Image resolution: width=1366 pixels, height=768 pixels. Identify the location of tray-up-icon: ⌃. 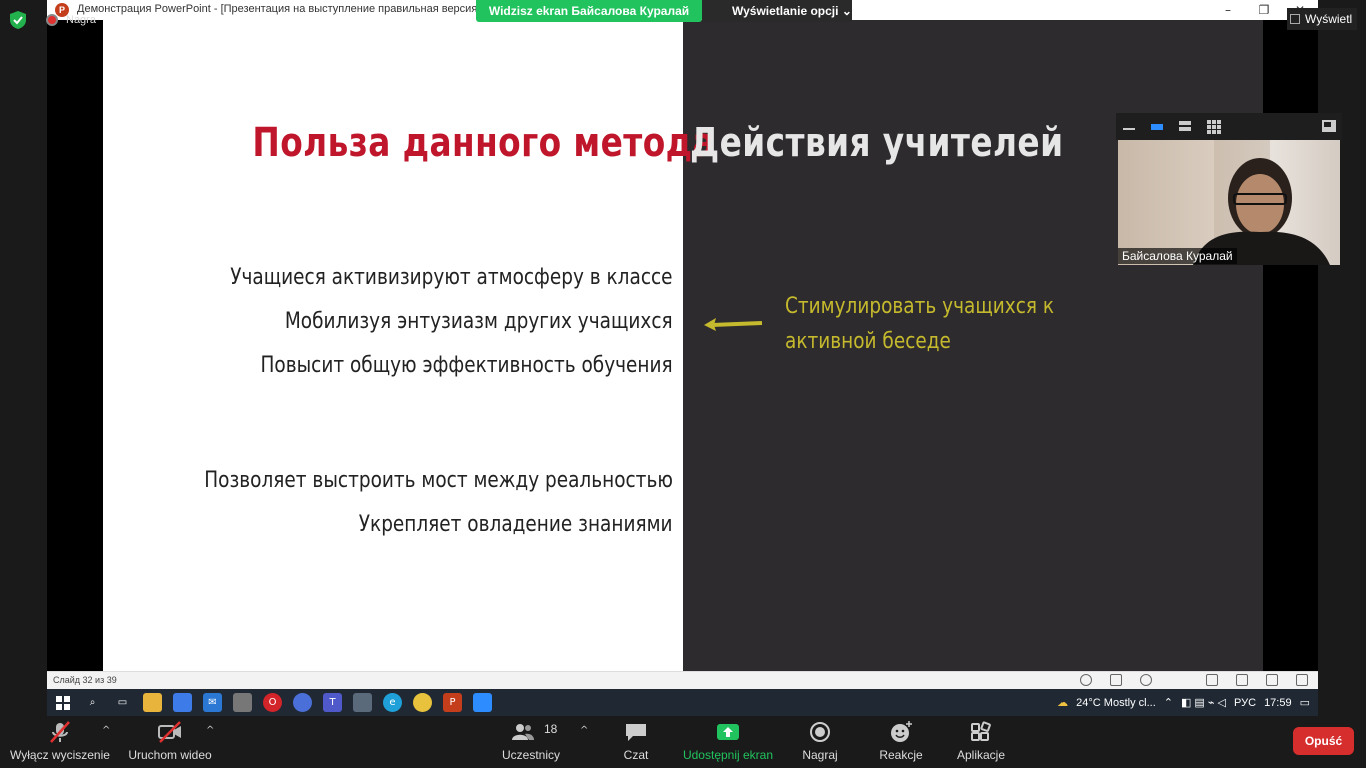
(1168, 702).